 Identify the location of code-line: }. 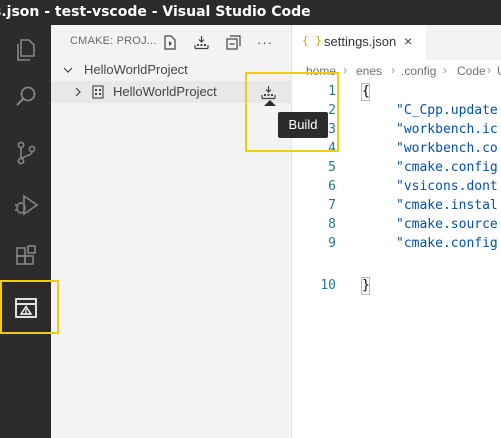
(366, 285).